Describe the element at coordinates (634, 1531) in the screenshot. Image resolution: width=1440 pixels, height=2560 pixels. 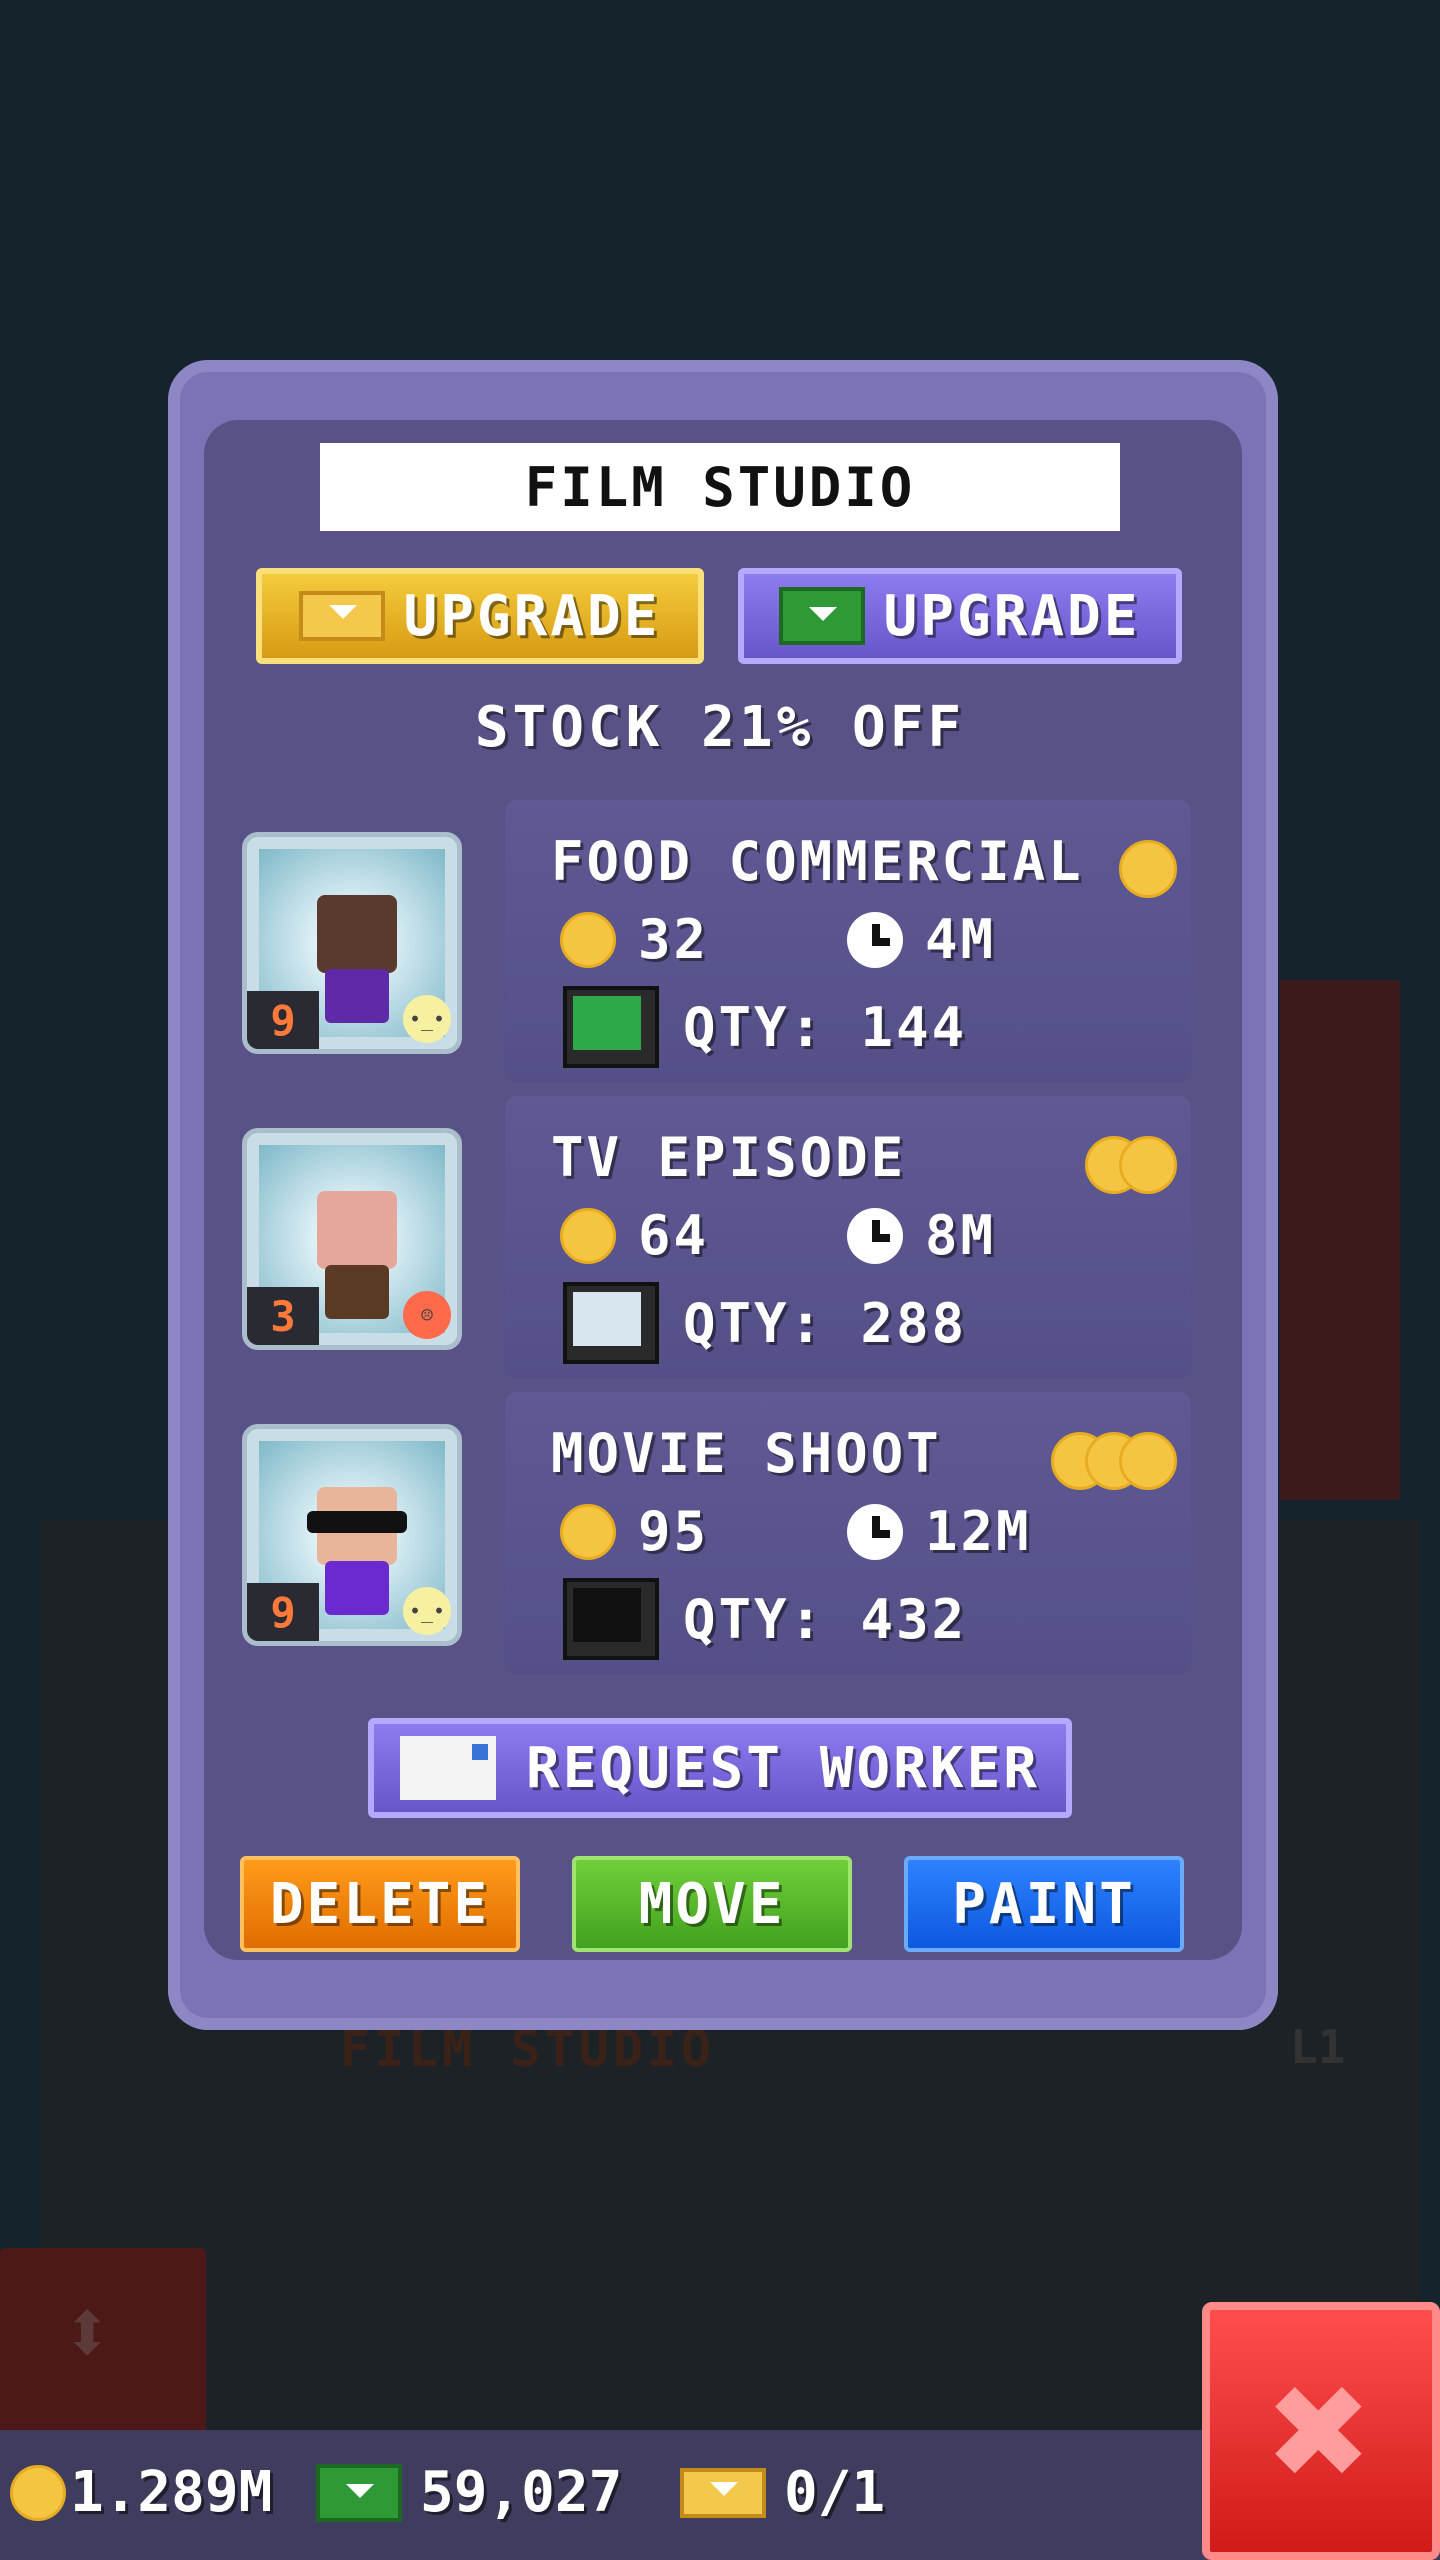
I see `product-cost: 95` at that location.